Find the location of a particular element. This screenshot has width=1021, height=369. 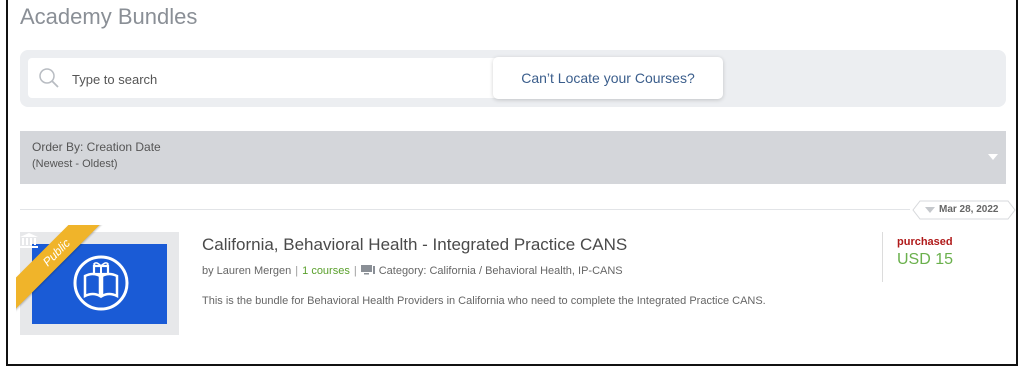

ribbon-label: Public is located at coordinates (57, 252).